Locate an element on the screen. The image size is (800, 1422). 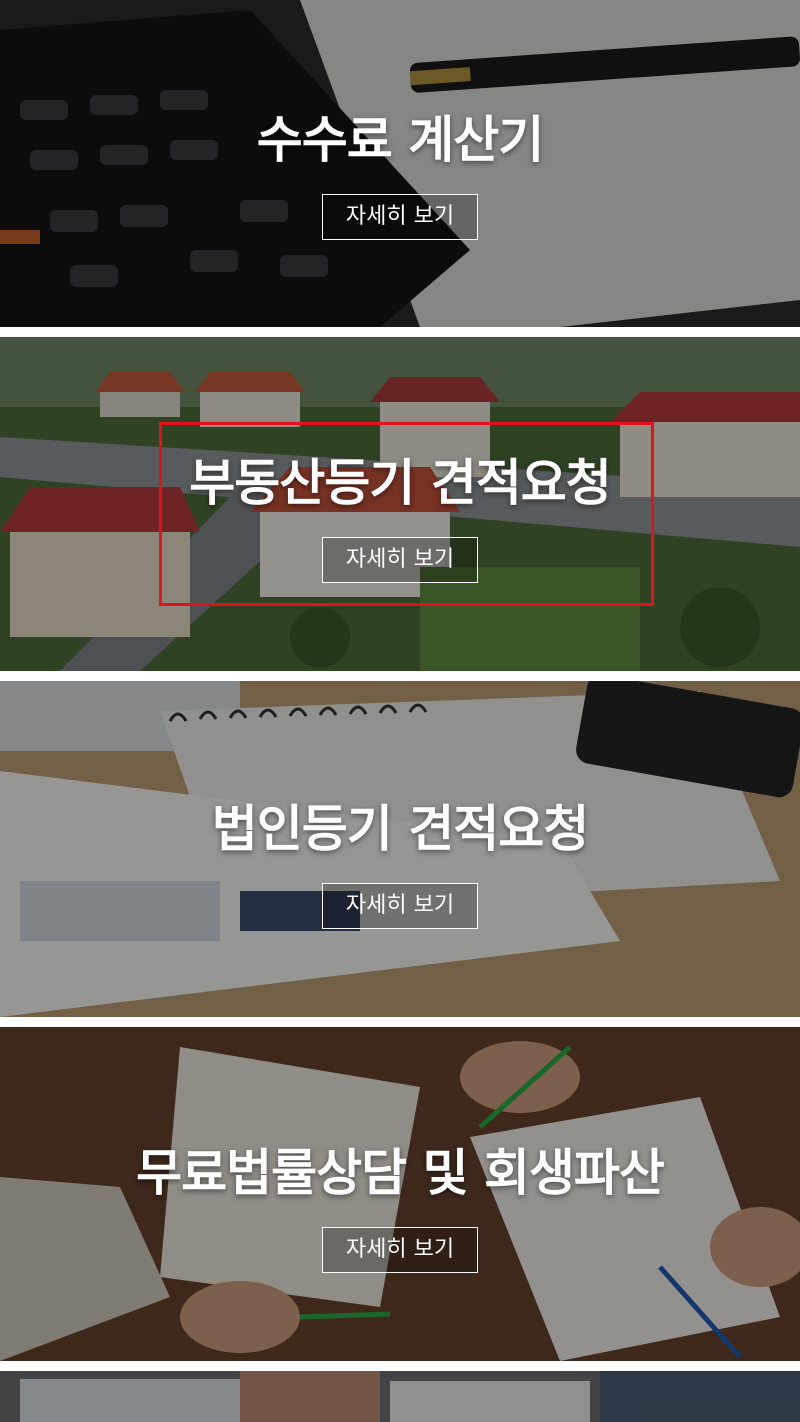
card-content: 법인등기 견적요청 자세히 보기 is located at coordinates (400, 859).